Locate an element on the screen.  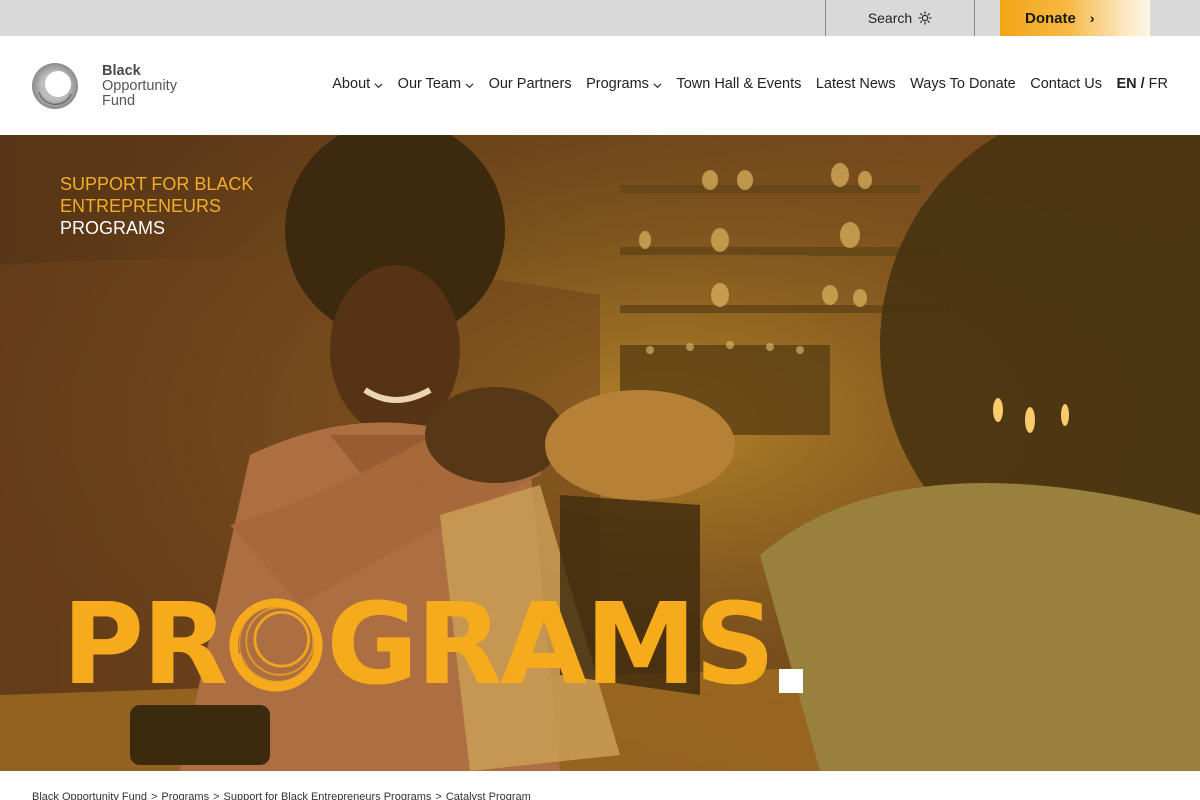
nav-item-label: Programs is located at coordinates (617, 84).